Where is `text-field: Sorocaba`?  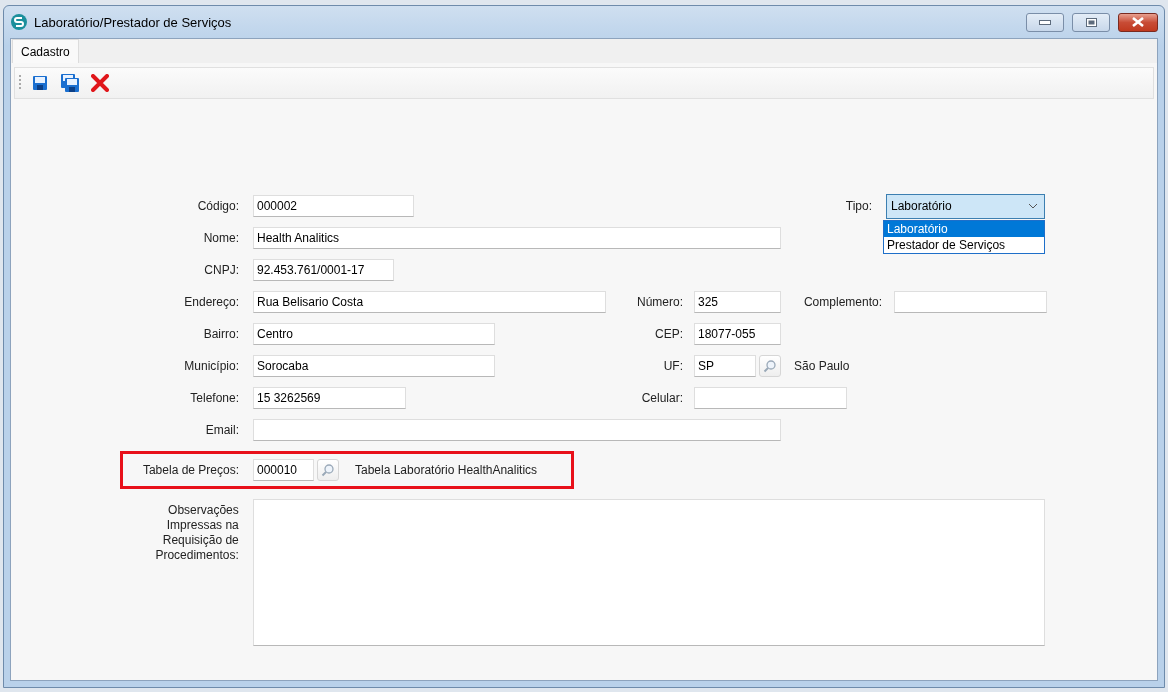 text-field: Sorocaba is located at coordinates (374, 366).